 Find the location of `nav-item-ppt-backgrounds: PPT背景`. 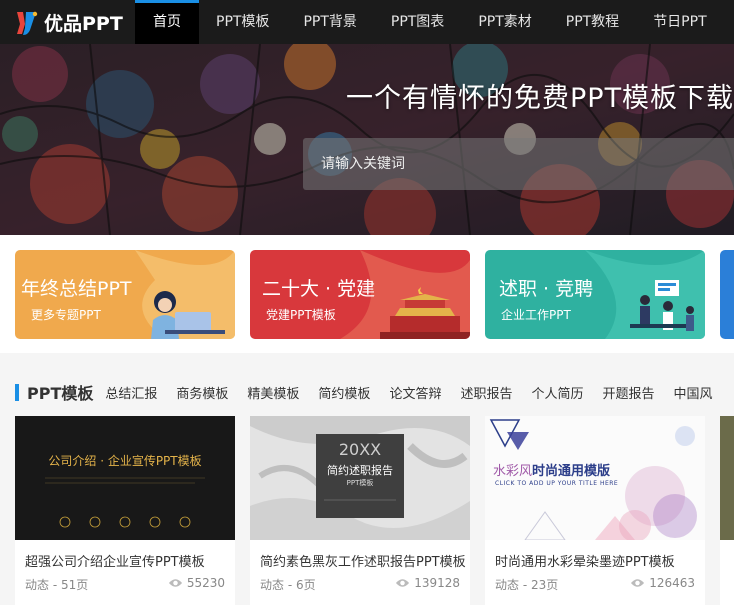

nav-item-ppt-backgrounds: PPT背景 is located at coordinates (329, 22).